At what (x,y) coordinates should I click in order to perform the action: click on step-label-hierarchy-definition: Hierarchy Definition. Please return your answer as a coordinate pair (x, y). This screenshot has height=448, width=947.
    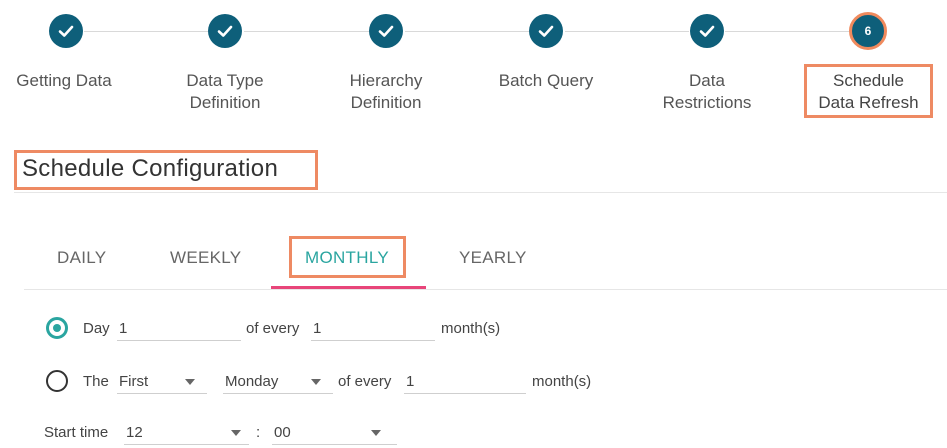
    Looking at the image, I should click on (386, 92).